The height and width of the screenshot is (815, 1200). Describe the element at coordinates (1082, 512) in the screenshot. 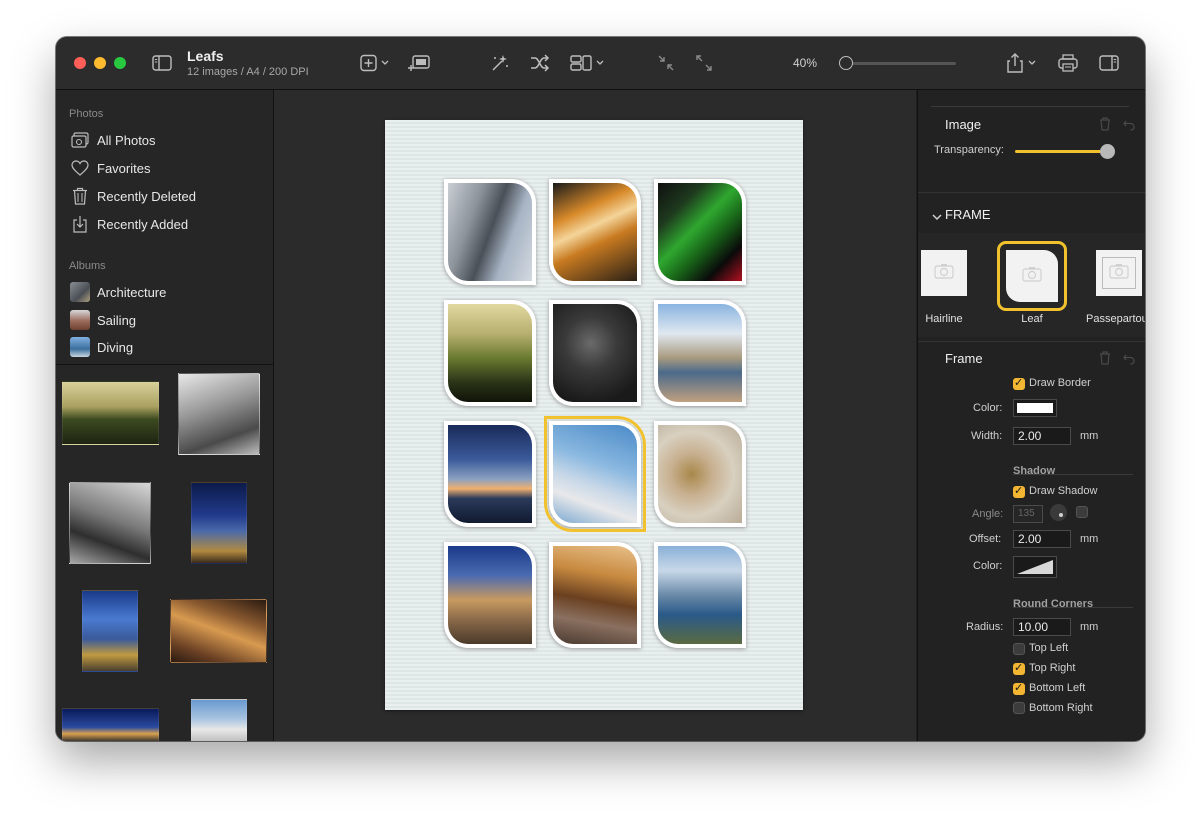

I see `angle-lock-checkbox` at that location.